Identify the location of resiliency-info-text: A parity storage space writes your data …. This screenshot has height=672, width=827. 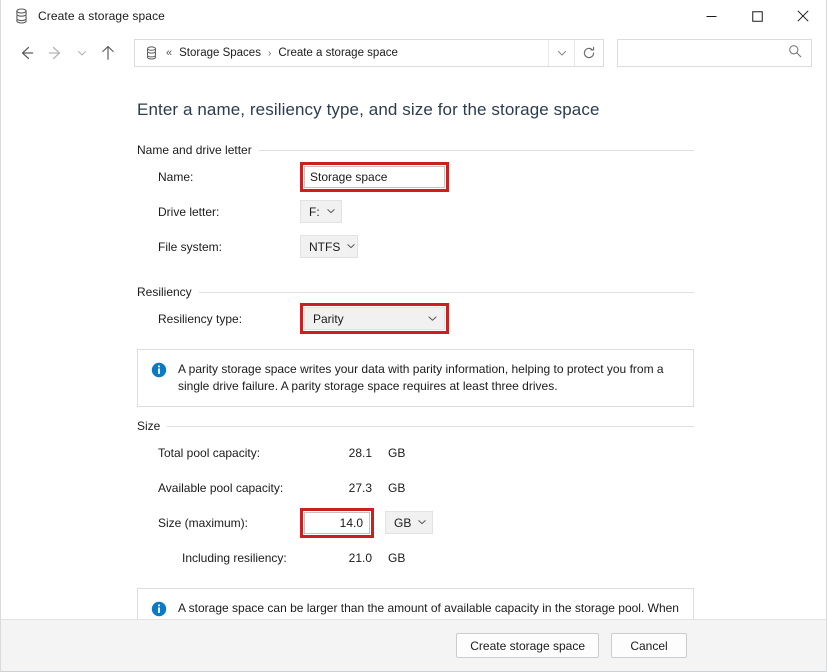
(421, 377).